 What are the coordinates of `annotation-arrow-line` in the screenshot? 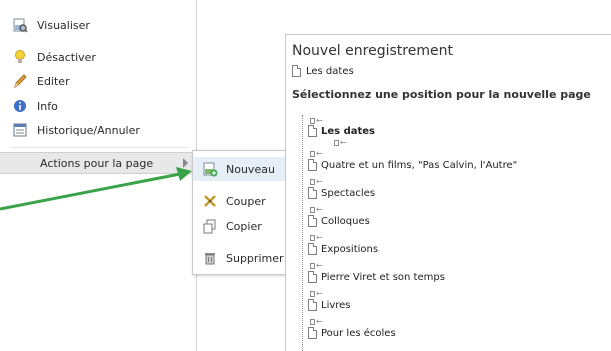 It's located at (90, 191).